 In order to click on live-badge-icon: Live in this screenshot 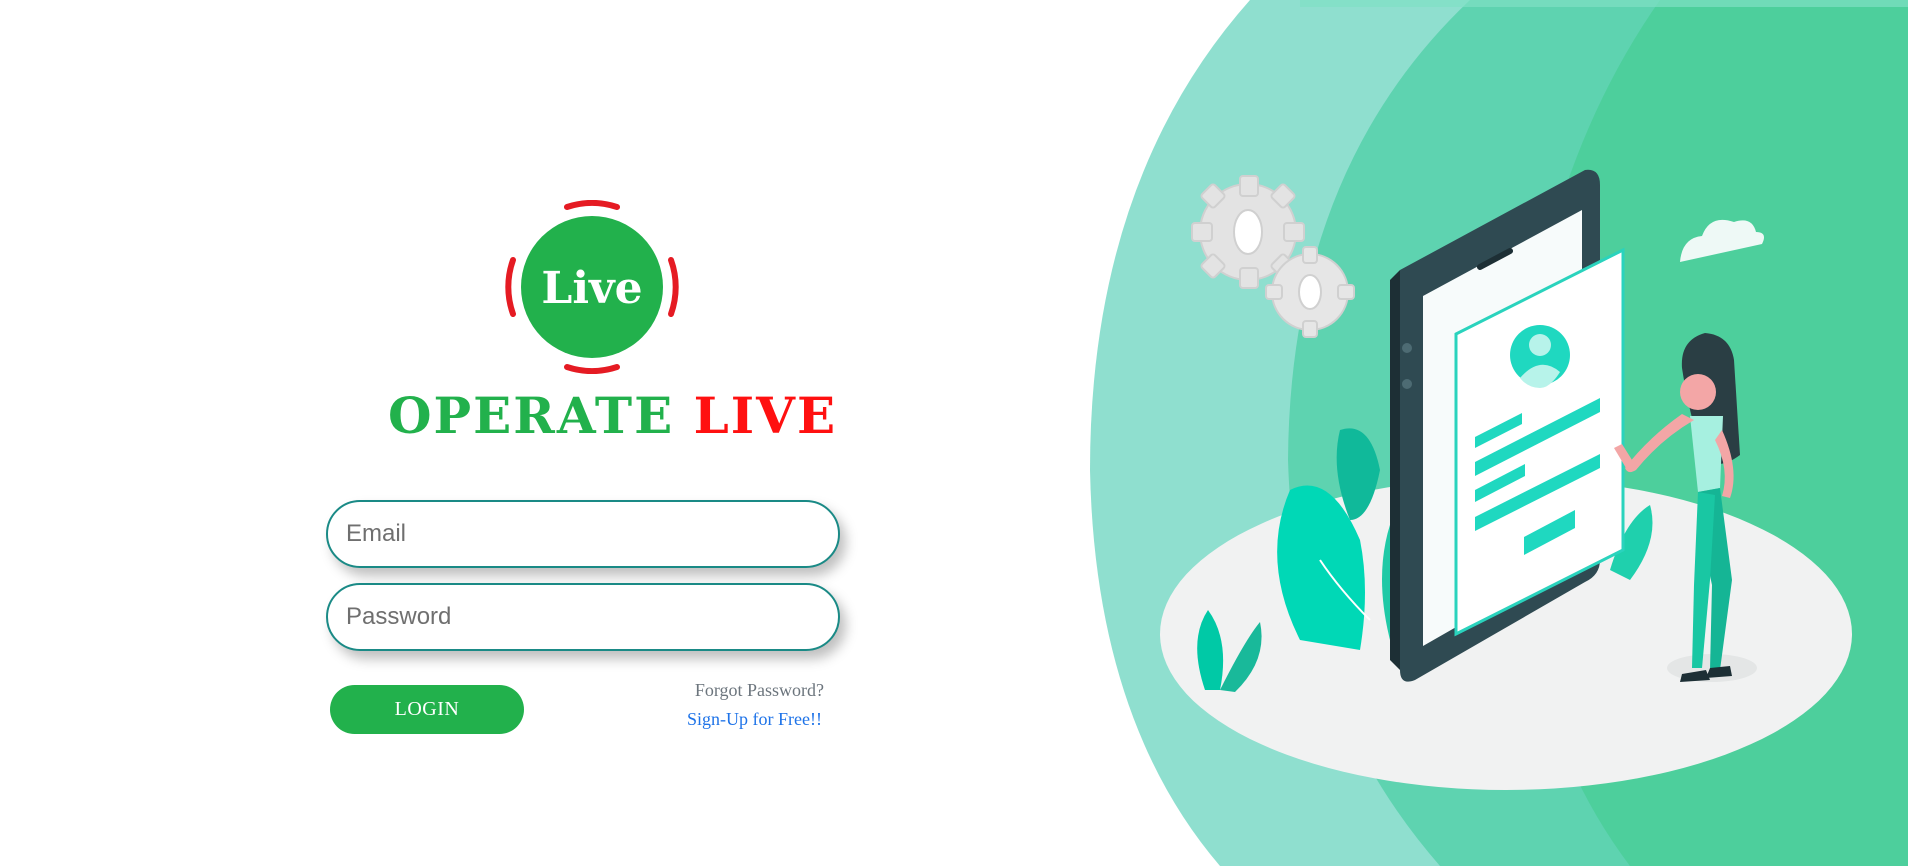, I will do `click(592, 287)`.